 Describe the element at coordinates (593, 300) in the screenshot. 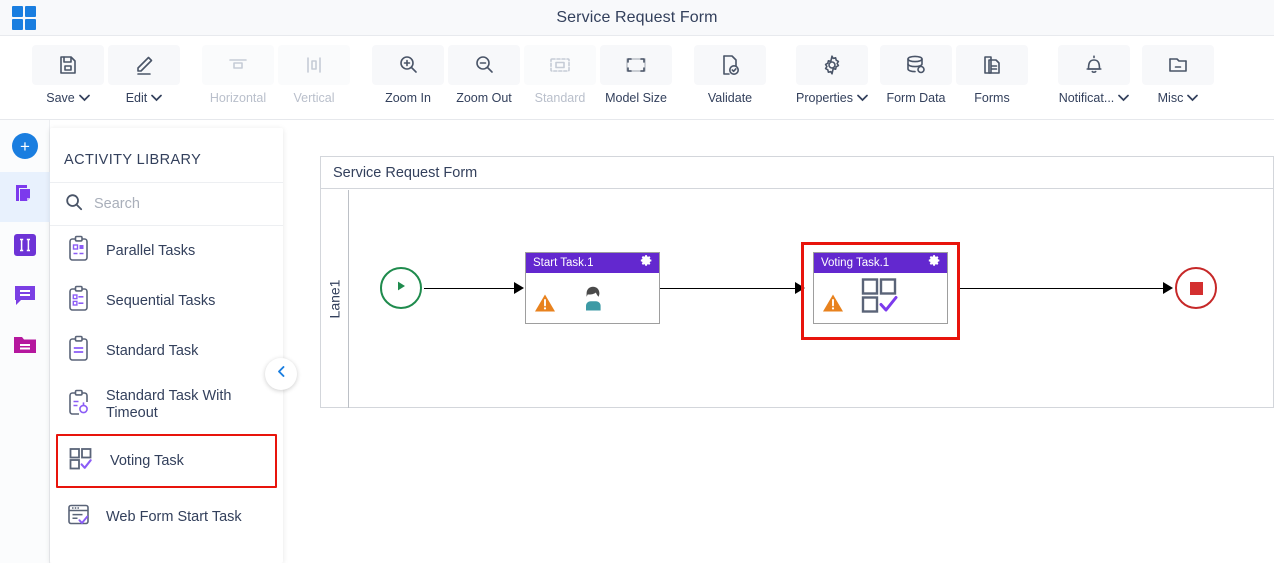

I see `user-avatar-icon` at that location.